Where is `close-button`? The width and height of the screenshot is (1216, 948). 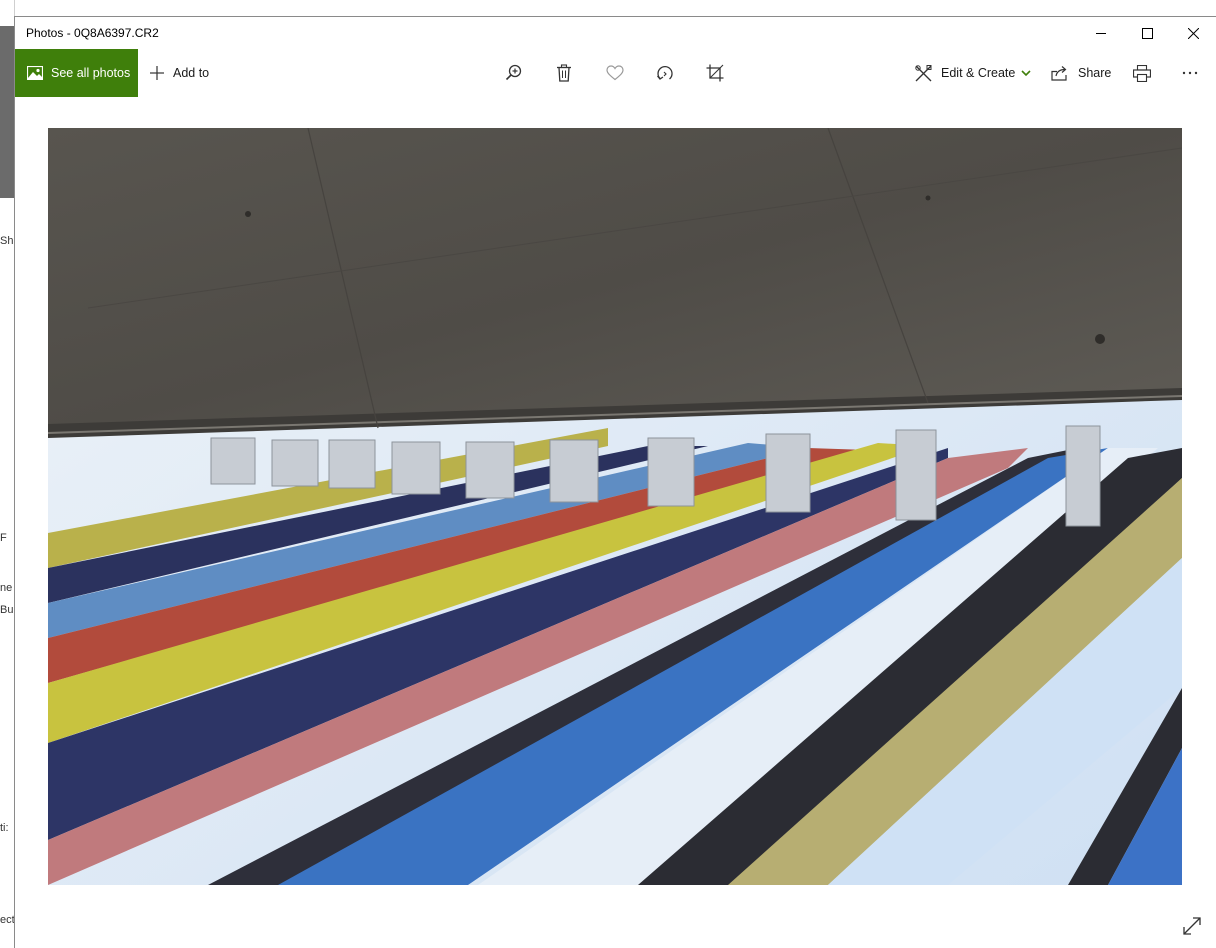 close-button is located at coordinates (1193, 33).